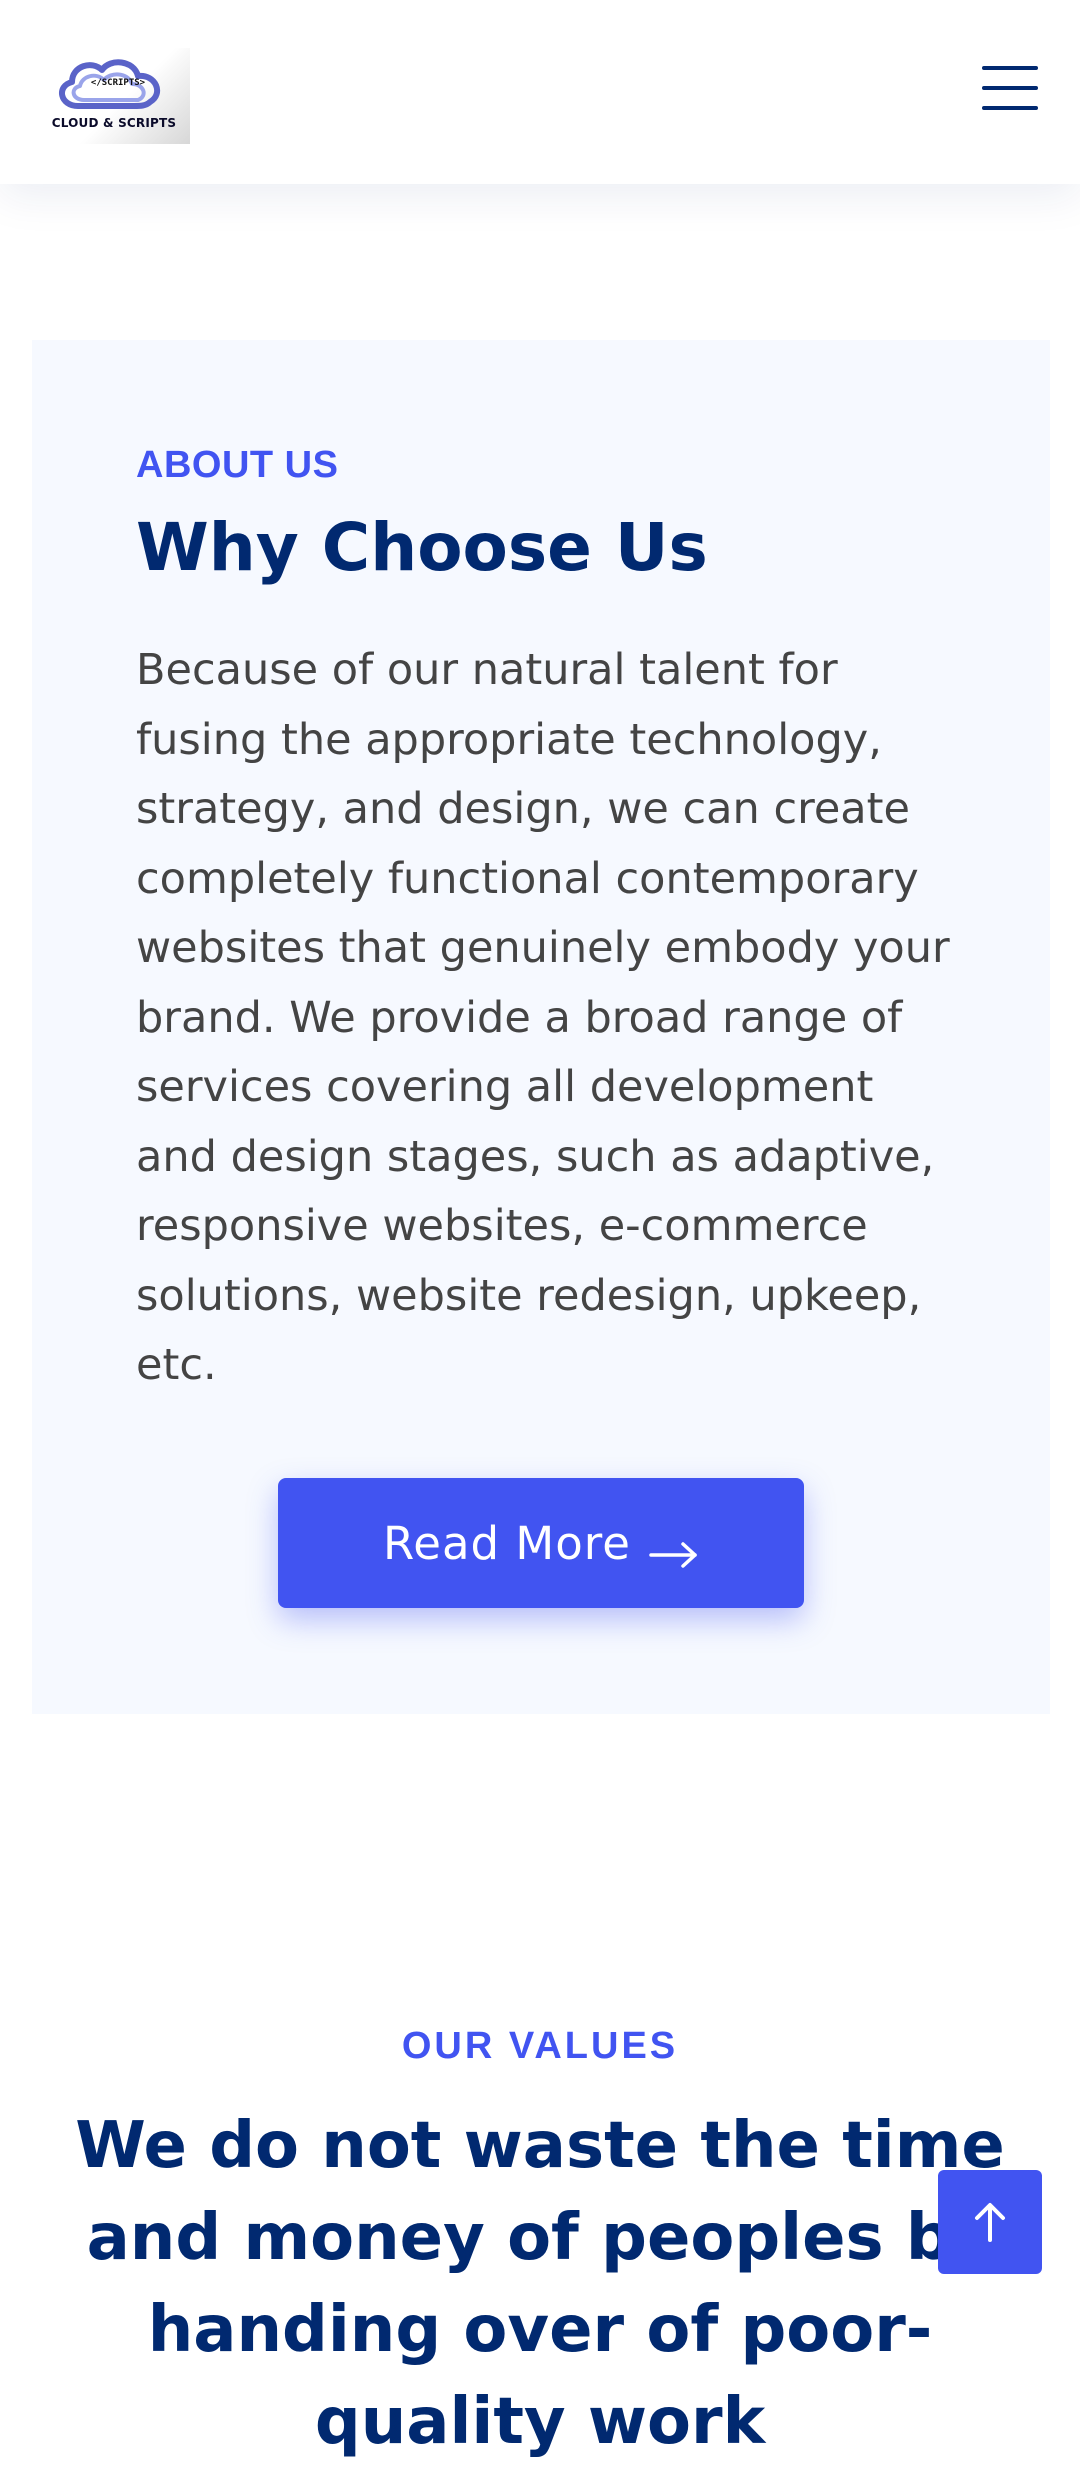  I want to click on read-more-button: Read More, so click(541, 1543).